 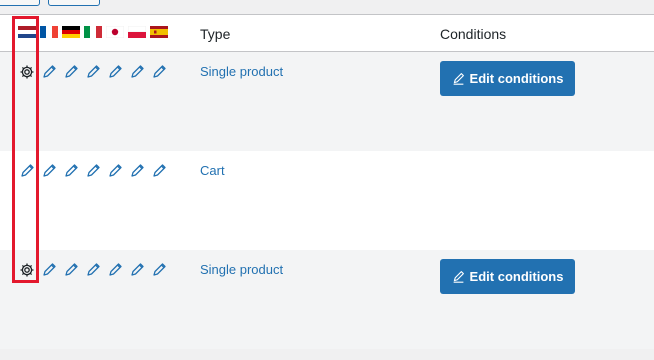 What do you see at coordinates (93, 32) in the screenshot?
I see `flag-it-icon` at bounding box center [93, 32].